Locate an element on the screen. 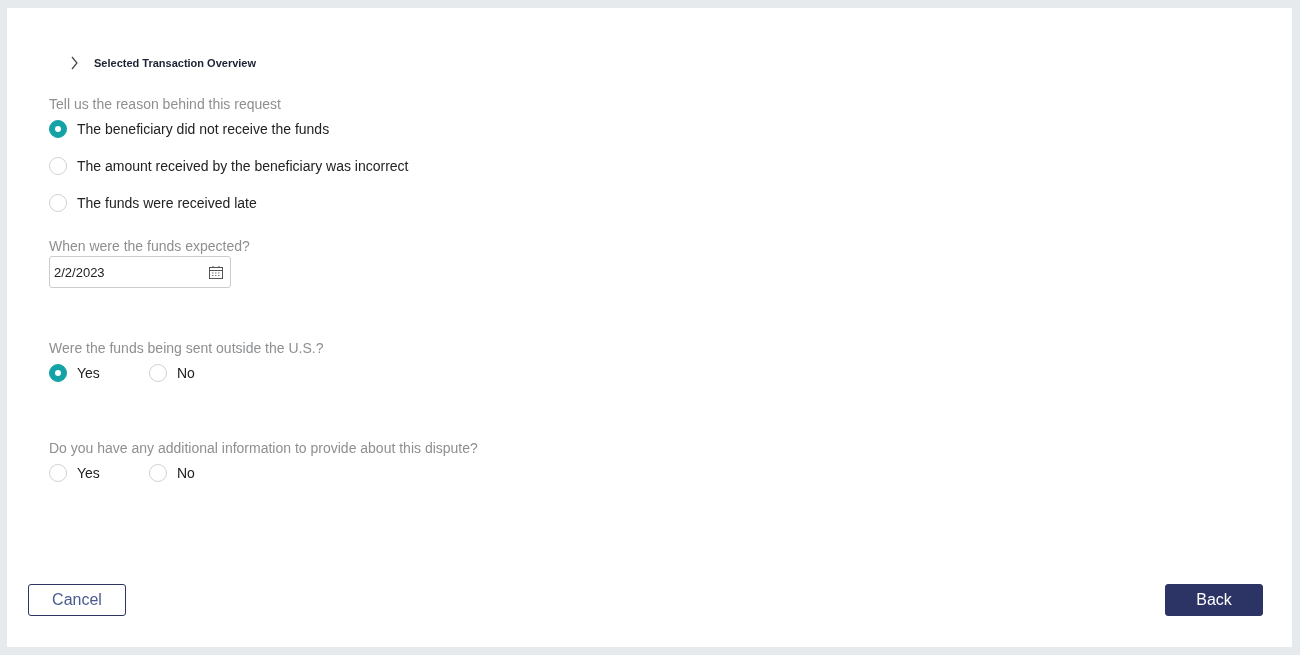 This screenshot has width=1300, height=655. question-label: Tell us the reason behind this request is located at coordinates (165, 104).